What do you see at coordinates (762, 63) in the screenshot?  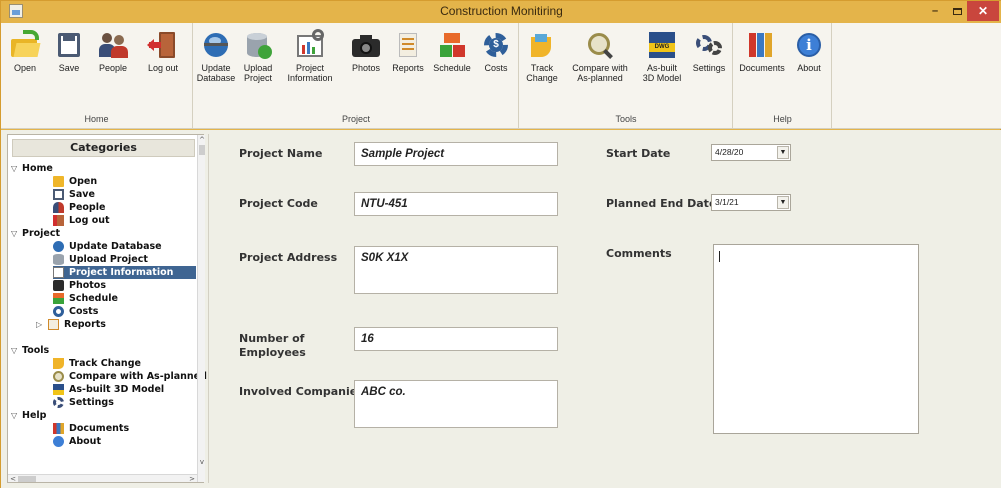 I see `documents-button: Documents` at bounding box center [762, 63].